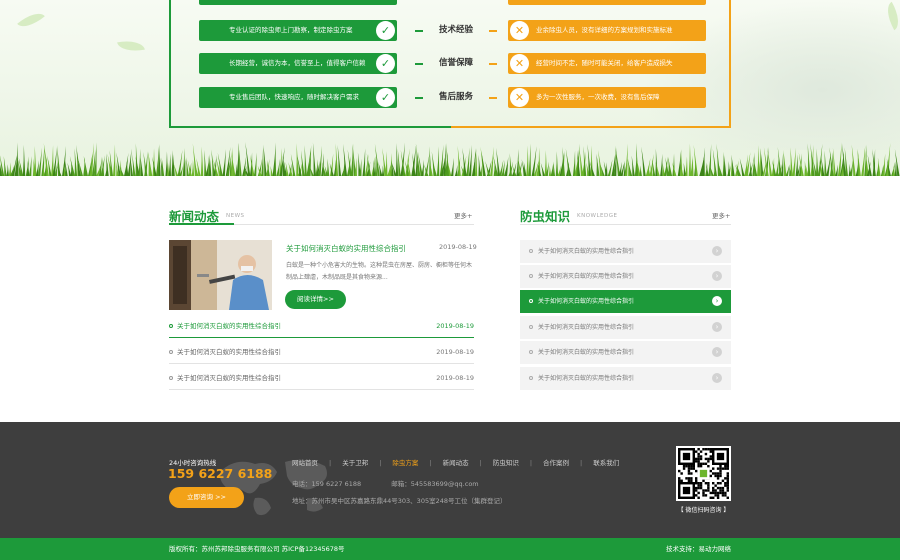 The height and width of the screenshot is (560, 900). I want to click on footer-address: 地址：苏州市吴中区苏嘉路东鼎44号303、305室248号工位（集群登记）, so click(399, 501).